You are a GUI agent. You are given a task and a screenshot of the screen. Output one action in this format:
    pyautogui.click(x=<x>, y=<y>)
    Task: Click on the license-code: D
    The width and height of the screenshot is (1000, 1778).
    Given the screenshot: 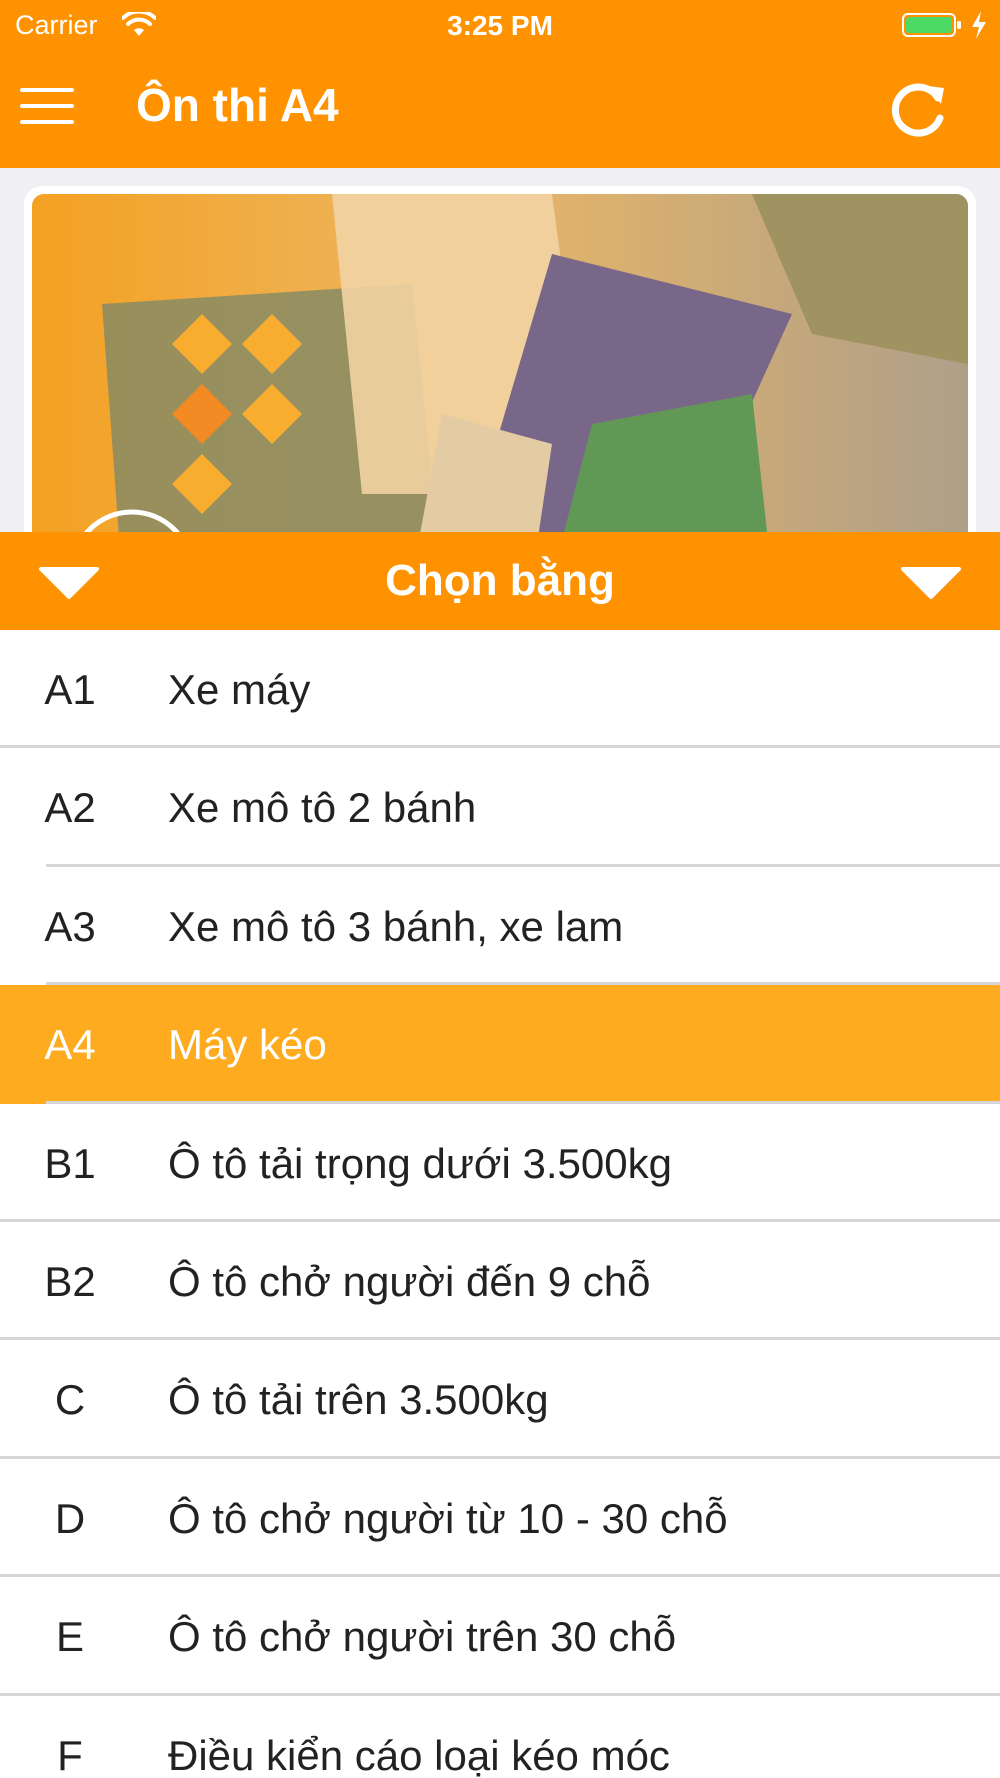 What is the action you would take?
    pyautogui.click(x=70, y=1518)
    